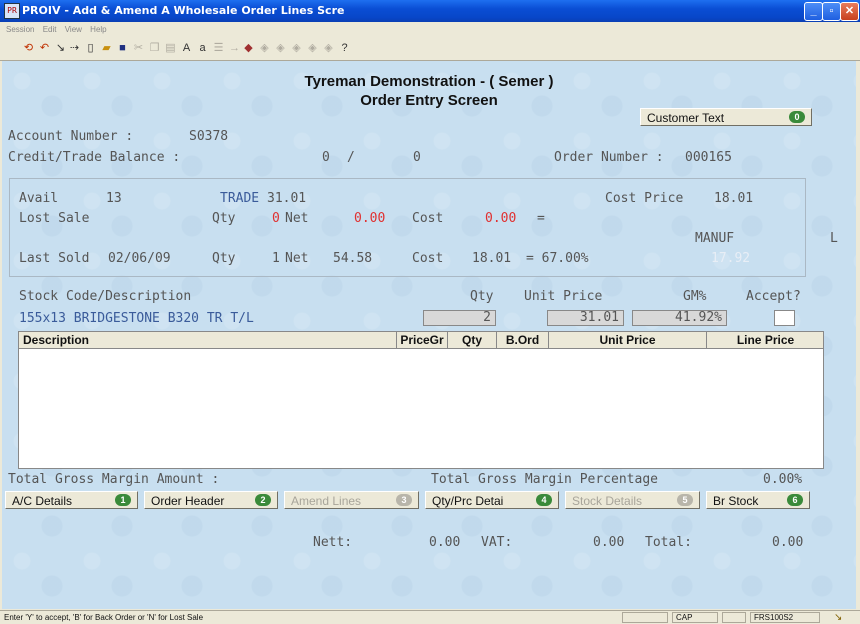 The image size is (860, 624). What do you see at coordinates (170, 48) in the screenshot?
I see `paste-icon: ▤` at bounding box center [170, 48].